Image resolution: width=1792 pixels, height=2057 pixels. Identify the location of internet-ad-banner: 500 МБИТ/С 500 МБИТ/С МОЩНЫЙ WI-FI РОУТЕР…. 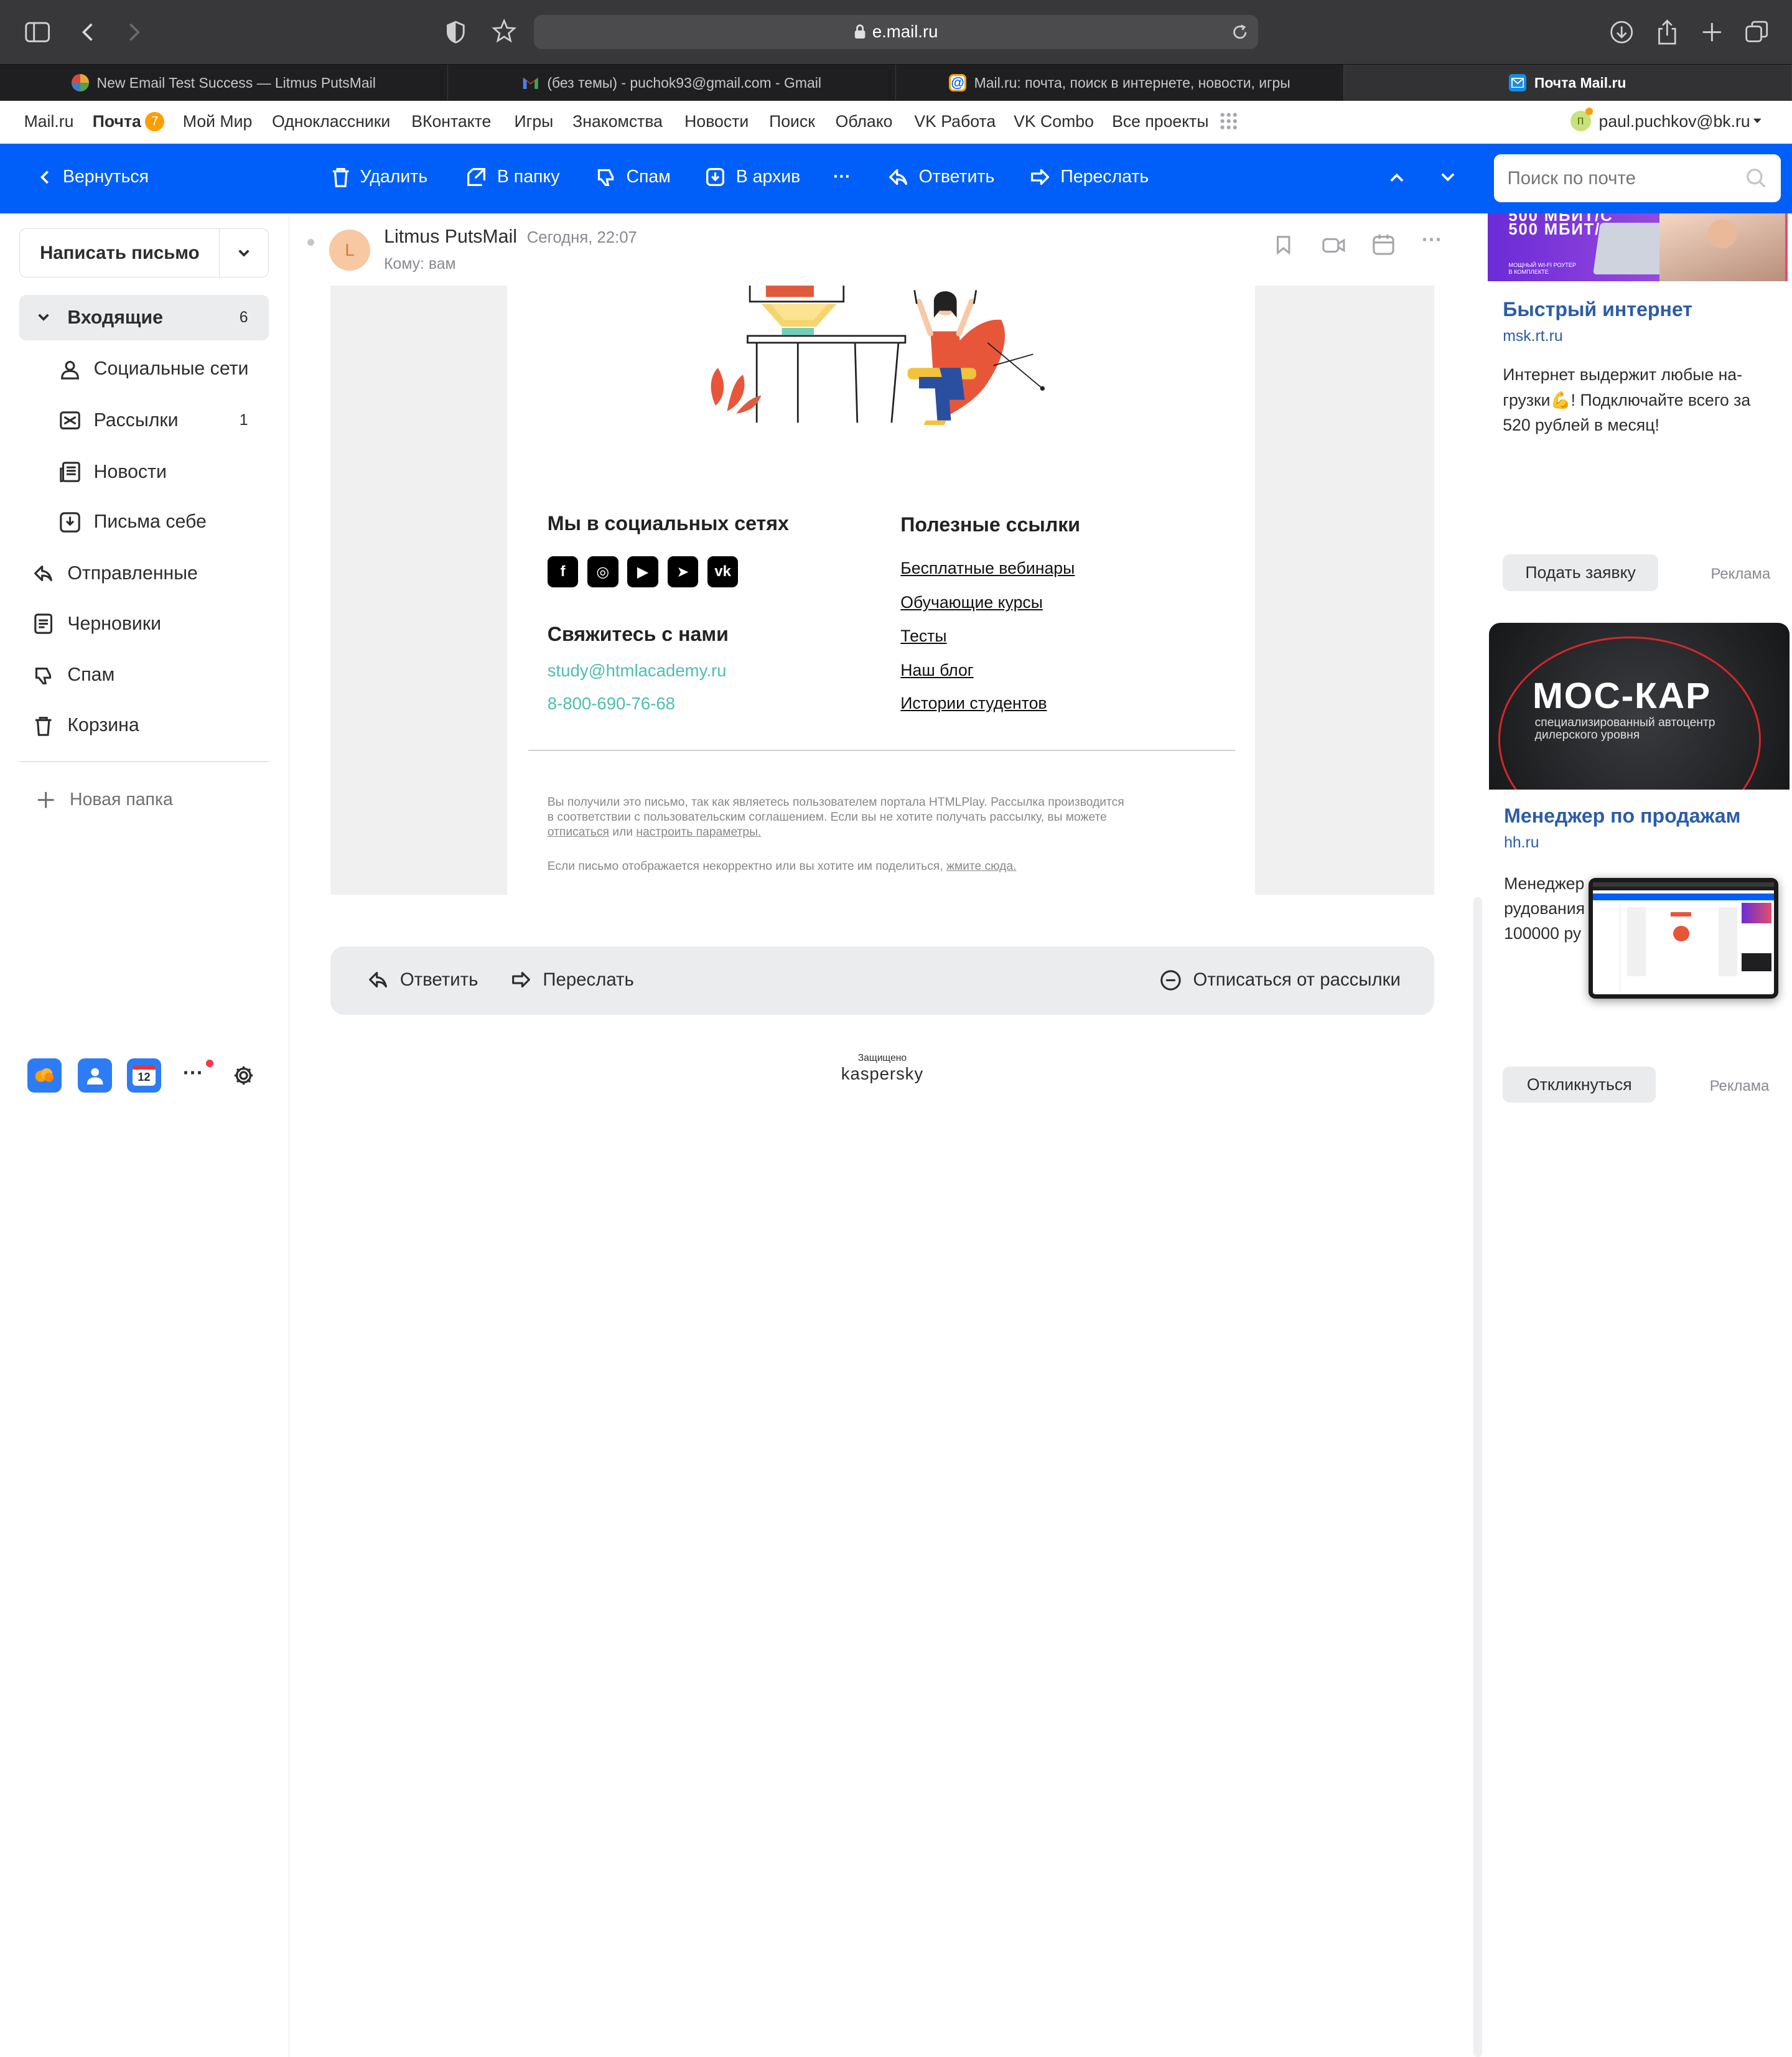
(1638, 247).